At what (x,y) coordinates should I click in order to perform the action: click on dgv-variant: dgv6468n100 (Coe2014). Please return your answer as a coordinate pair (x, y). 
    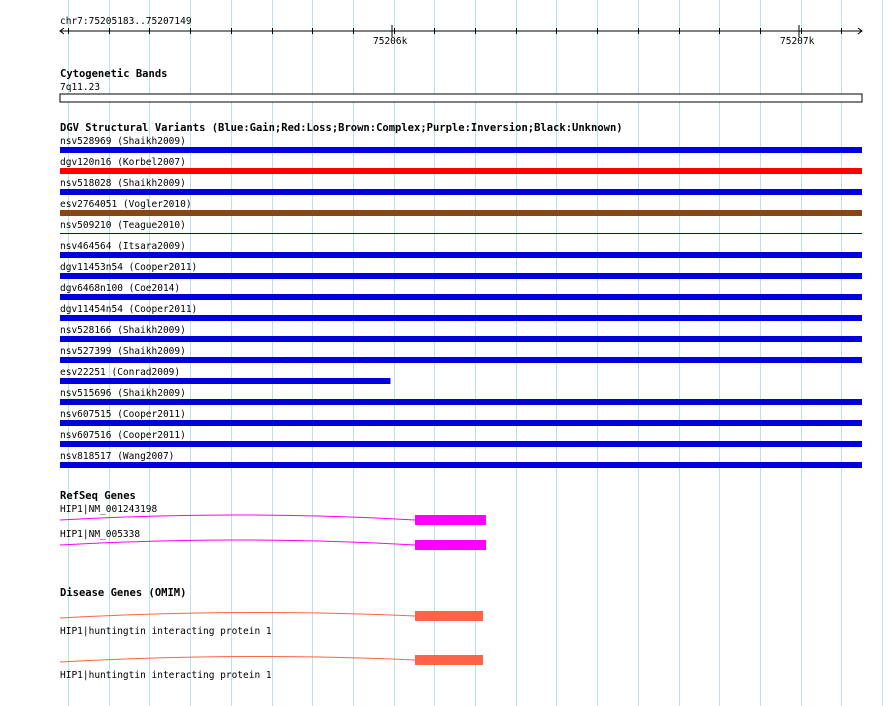
    Looking at the image, I should click on (461, 291).